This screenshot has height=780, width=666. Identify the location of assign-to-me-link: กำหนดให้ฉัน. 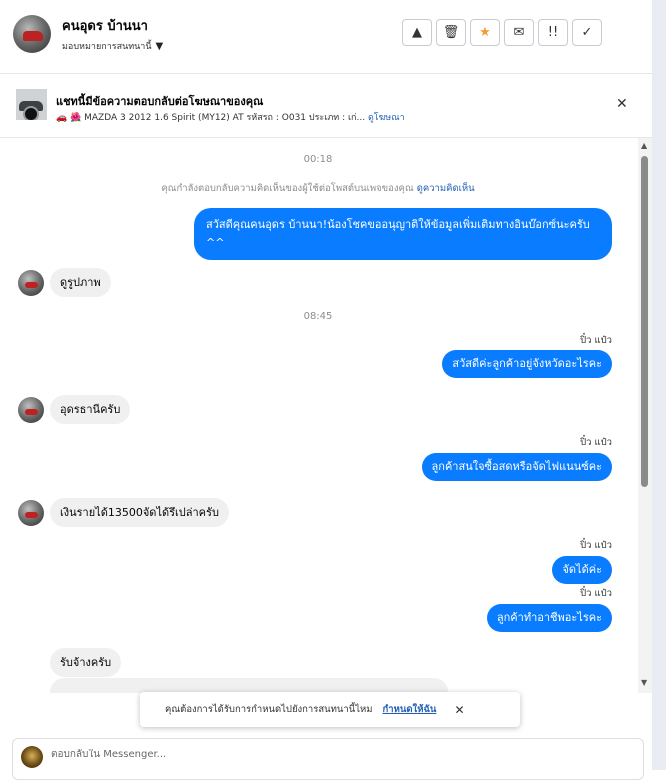
(410, 709).